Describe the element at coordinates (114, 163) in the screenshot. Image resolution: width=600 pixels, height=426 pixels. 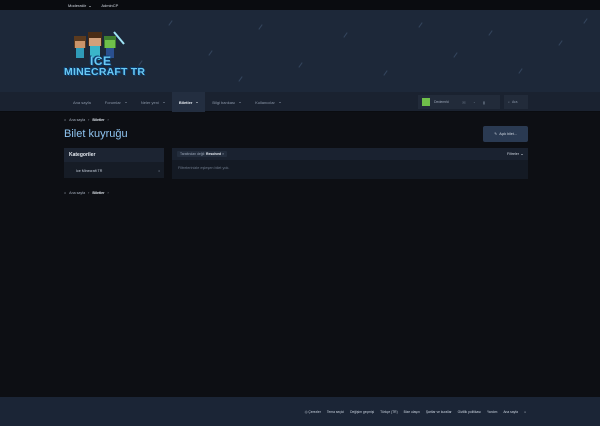
I see `categories-sidebar: Kategoriler Ice Minecraft TR 0` at that location.